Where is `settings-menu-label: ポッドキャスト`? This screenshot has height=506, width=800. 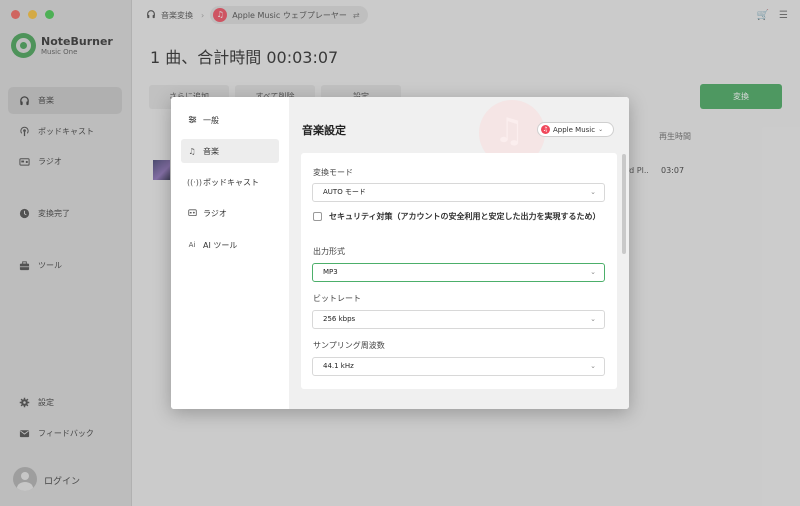
settings-menu-label: ポッドキャスト is located at coordinates (231, 182).